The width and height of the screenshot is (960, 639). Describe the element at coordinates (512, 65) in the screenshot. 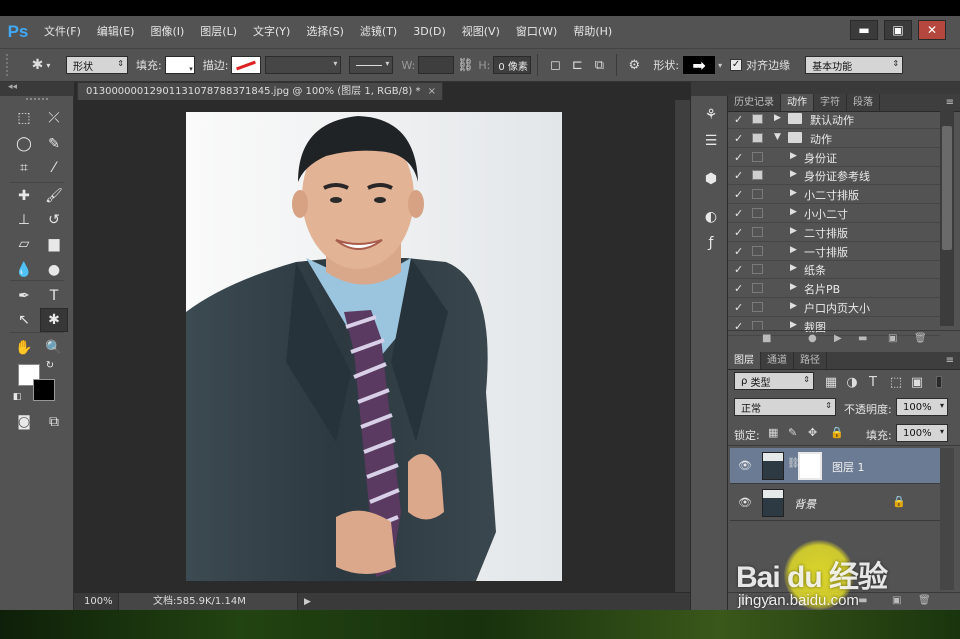

I see `height-field: 0 像素` at that location.